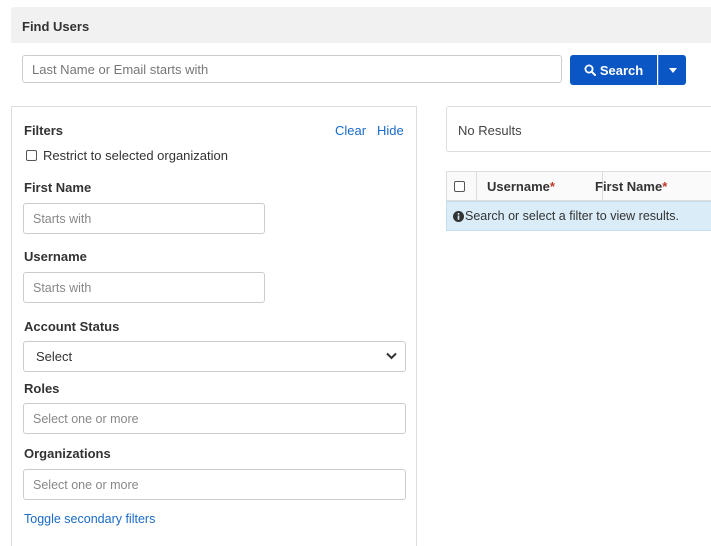  What do you see at coordinates (578, 129) in the screenshot?
I see `results-status-panel: No Results` at bounding box center [578, 129].